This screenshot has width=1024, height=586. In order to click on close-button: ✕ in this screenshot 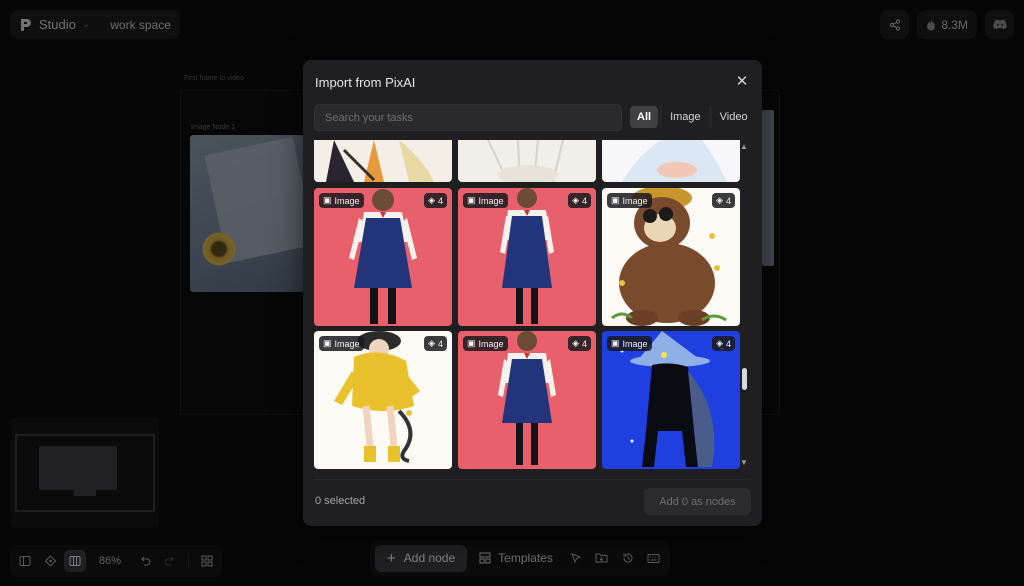, I will do `click(742, 81)`.